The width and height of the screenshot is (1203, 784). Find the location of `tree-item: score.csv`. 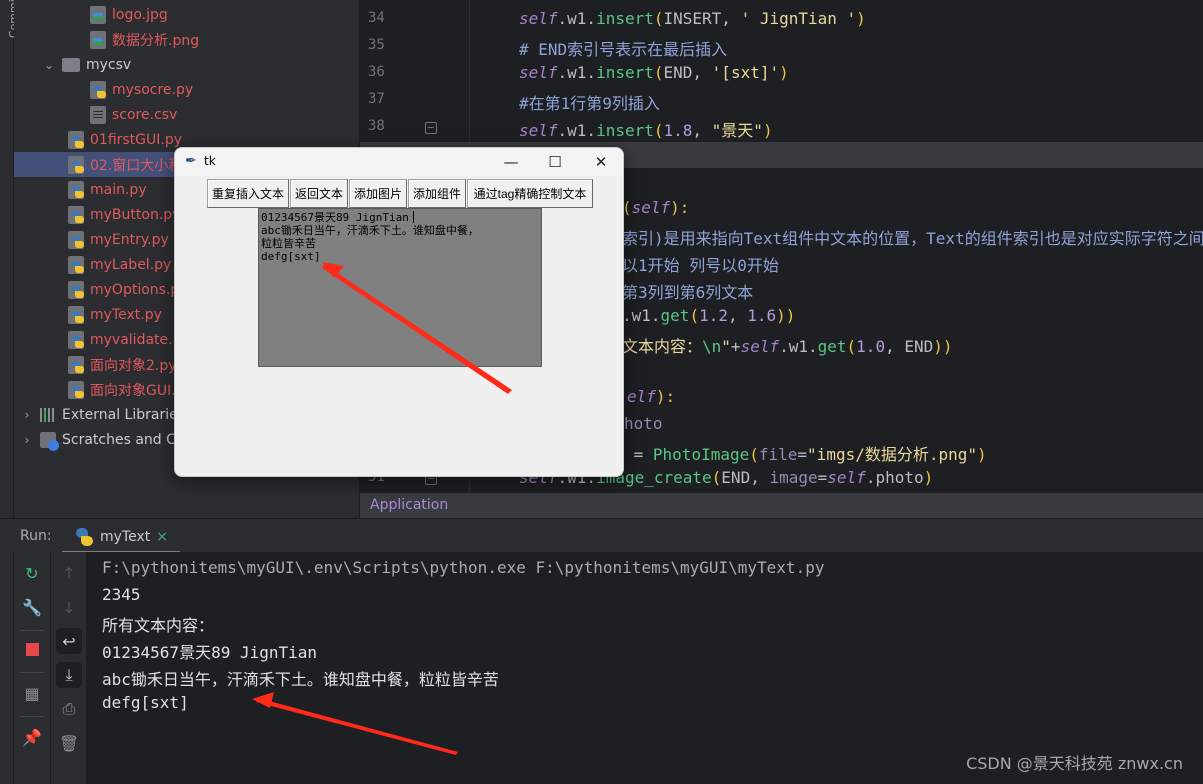

tree-item: score.csv is located at coordinates (186, 114).